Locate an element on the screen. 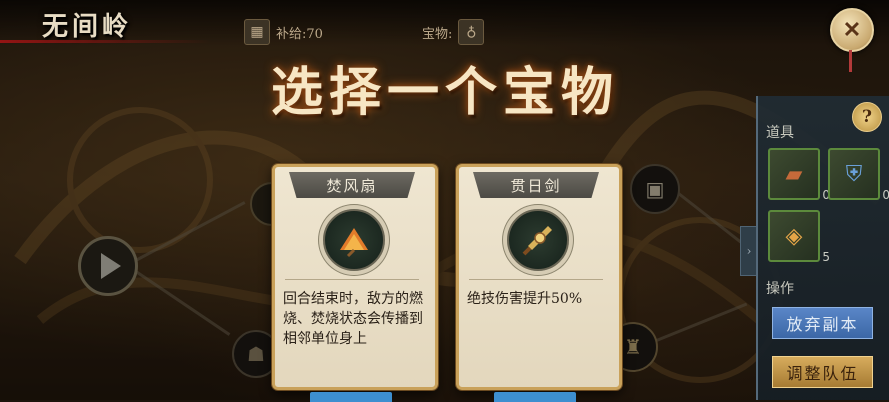 This screenshot has height=402, width=889. treasure-name: 贯日剑 is located at coordinates (536, 185).